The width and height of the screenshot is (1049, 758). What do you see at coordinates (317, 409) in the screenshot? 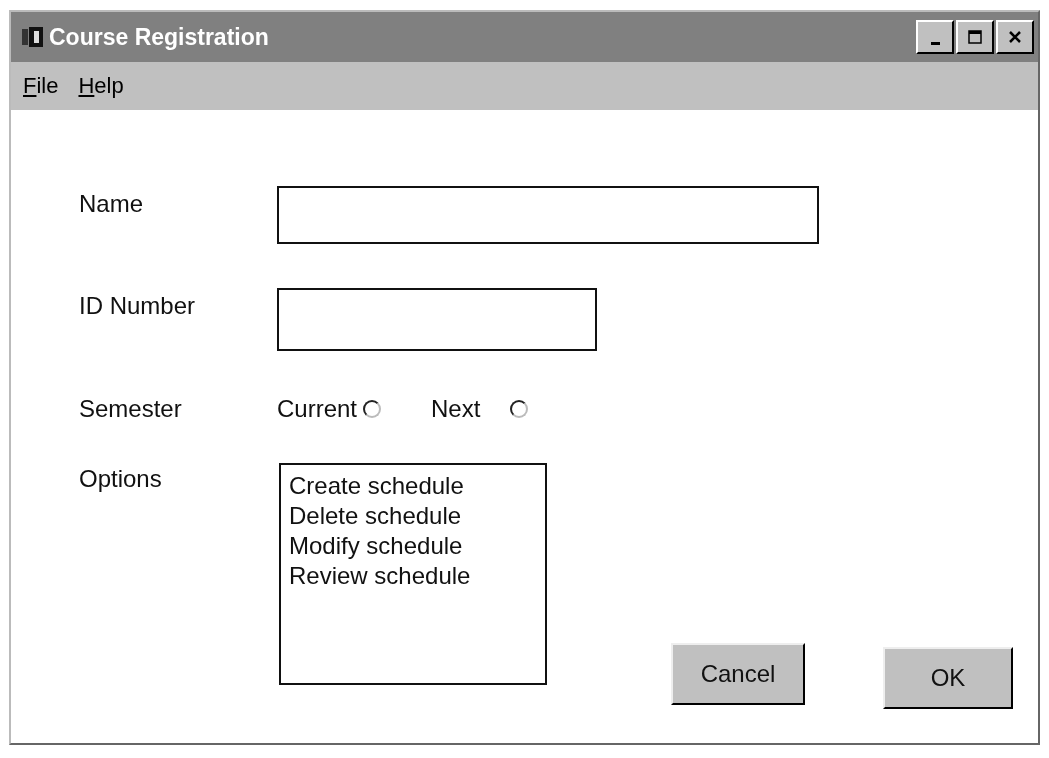
I see `radio-label: Current` at bounding box center [317, 409].